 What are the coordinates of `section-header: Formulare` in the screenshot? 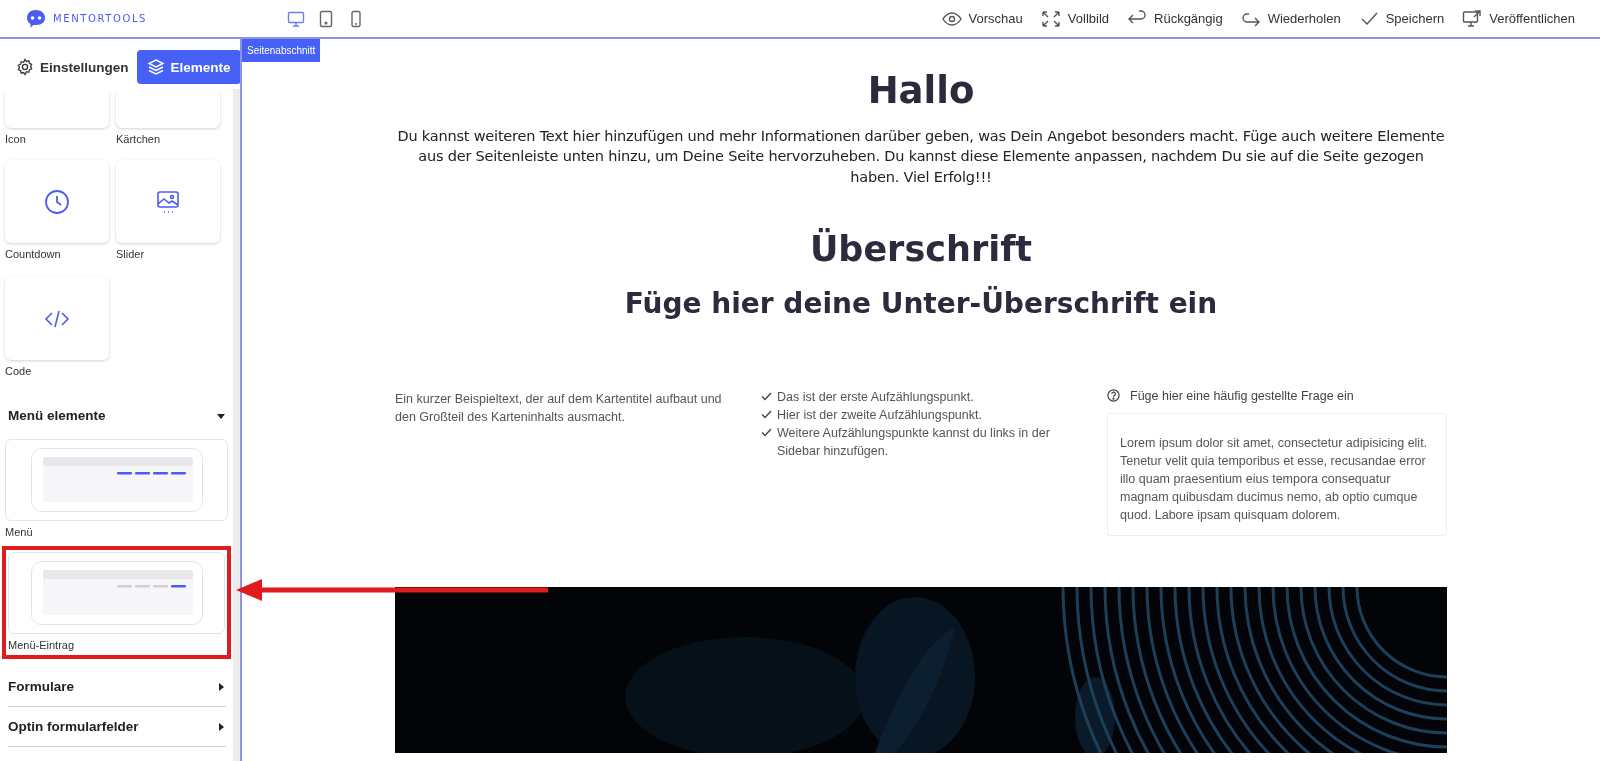 It's located at (117, 687).